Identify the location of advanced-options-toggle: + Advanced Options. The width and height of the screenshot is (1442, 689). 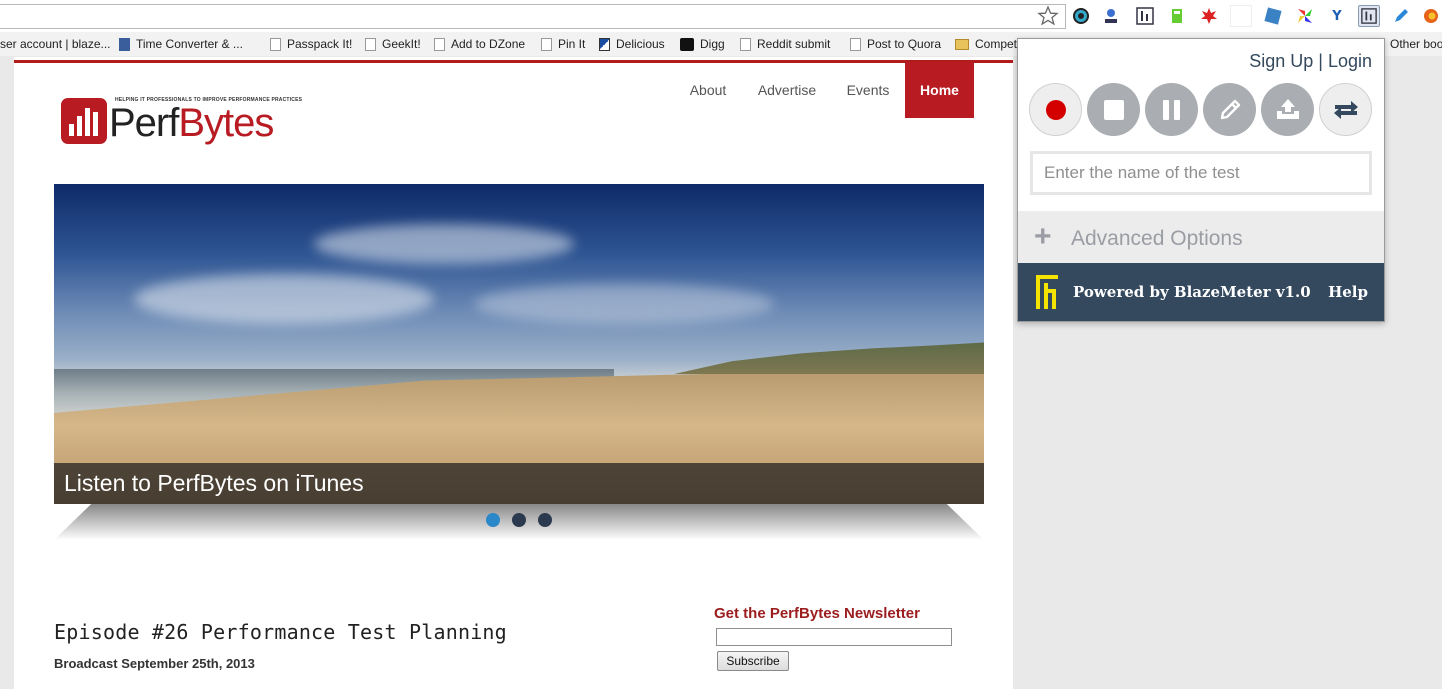
(1201, 237).